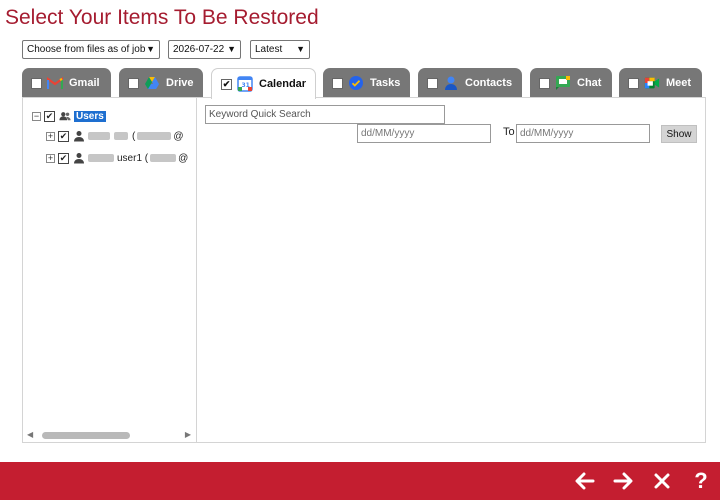  What do you see at coordinates (360, 481) in the screenshot?
I see `footer-bar: ?` at bounding box center [360, 481].